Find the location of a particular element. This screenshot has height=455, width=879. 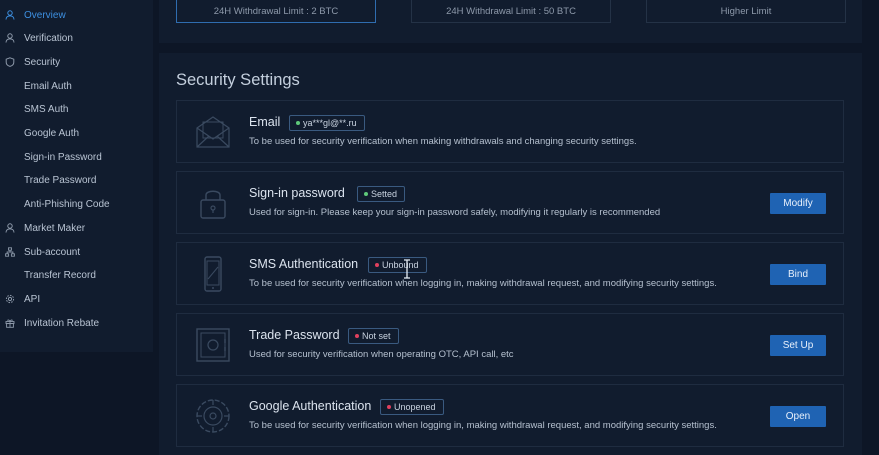

limit-level-3: Higher Limit is located at coordinates (746, 11).